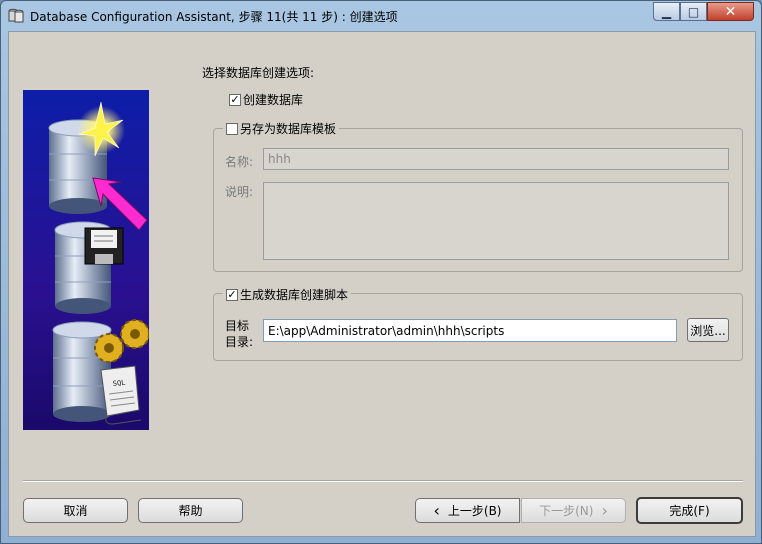  I want to click on template-description-input, so click(496, 221).